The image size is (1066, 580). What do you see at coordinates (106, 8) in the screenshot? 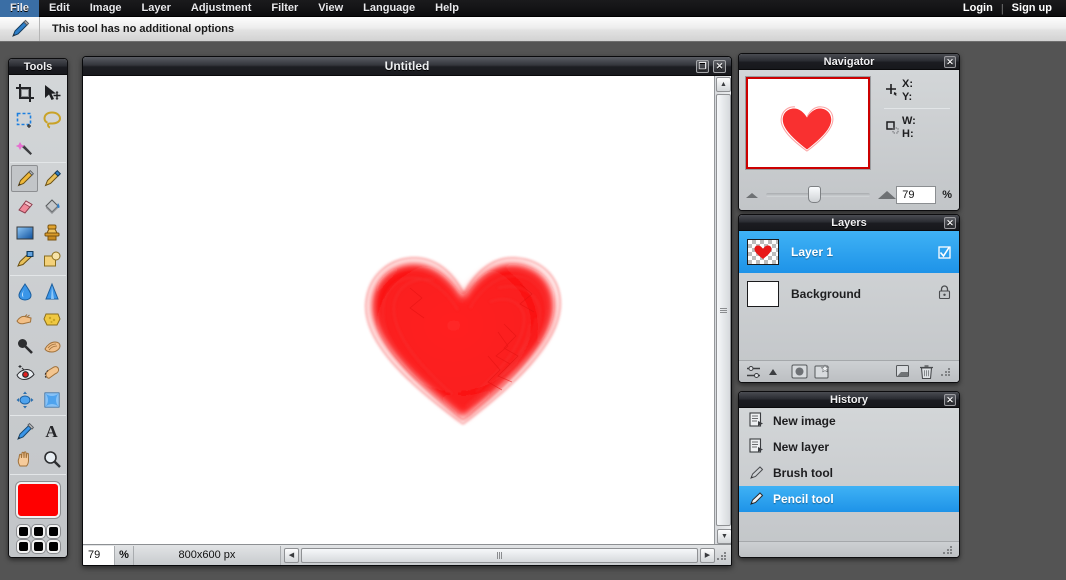
I see `menu-item-image: Image` at bounding box center [106, 8].